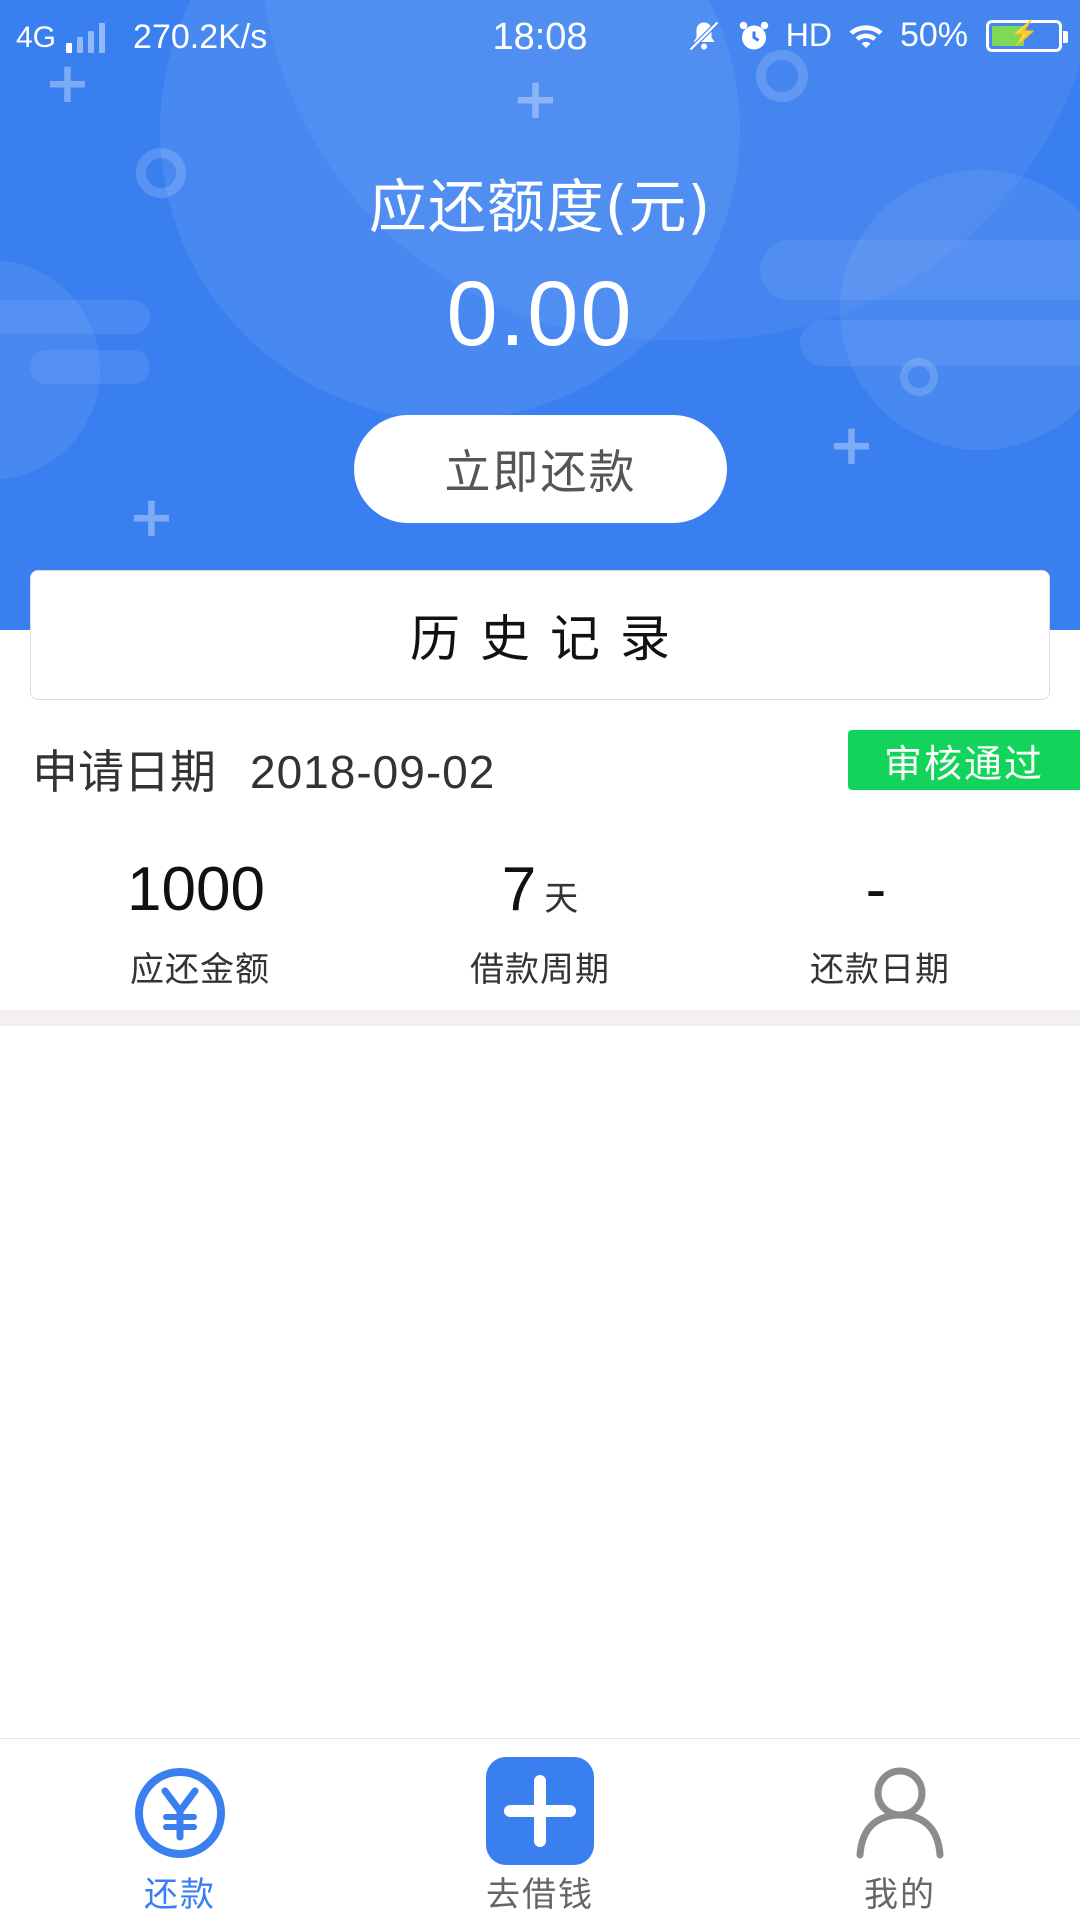 The width and height of the screenshot is (1080, 1920). Describe the element at coordinates (540, 207) in the screenshot. I see `amount-due-label: 应还额度(元)` at that location.